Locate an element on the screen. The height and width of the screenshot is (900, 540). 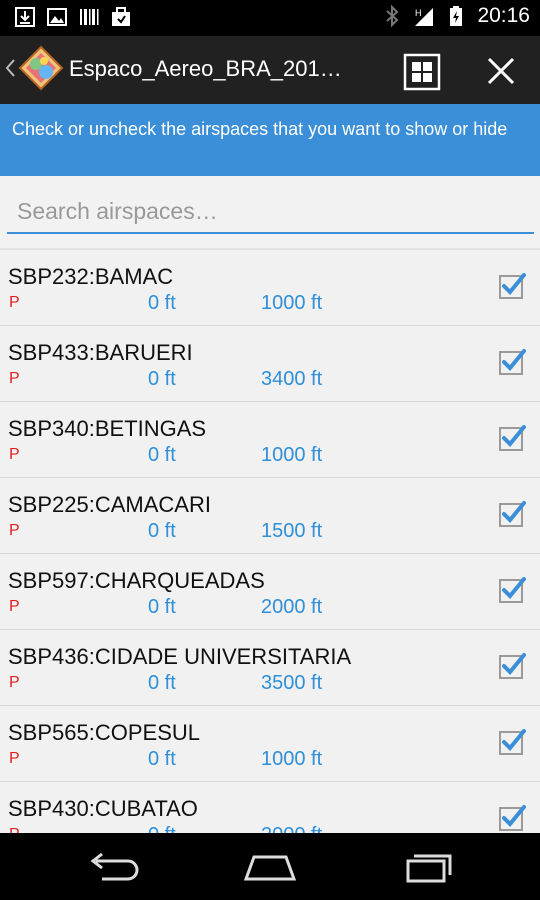
nav-recents-icon is located at coordinates (430, 867).